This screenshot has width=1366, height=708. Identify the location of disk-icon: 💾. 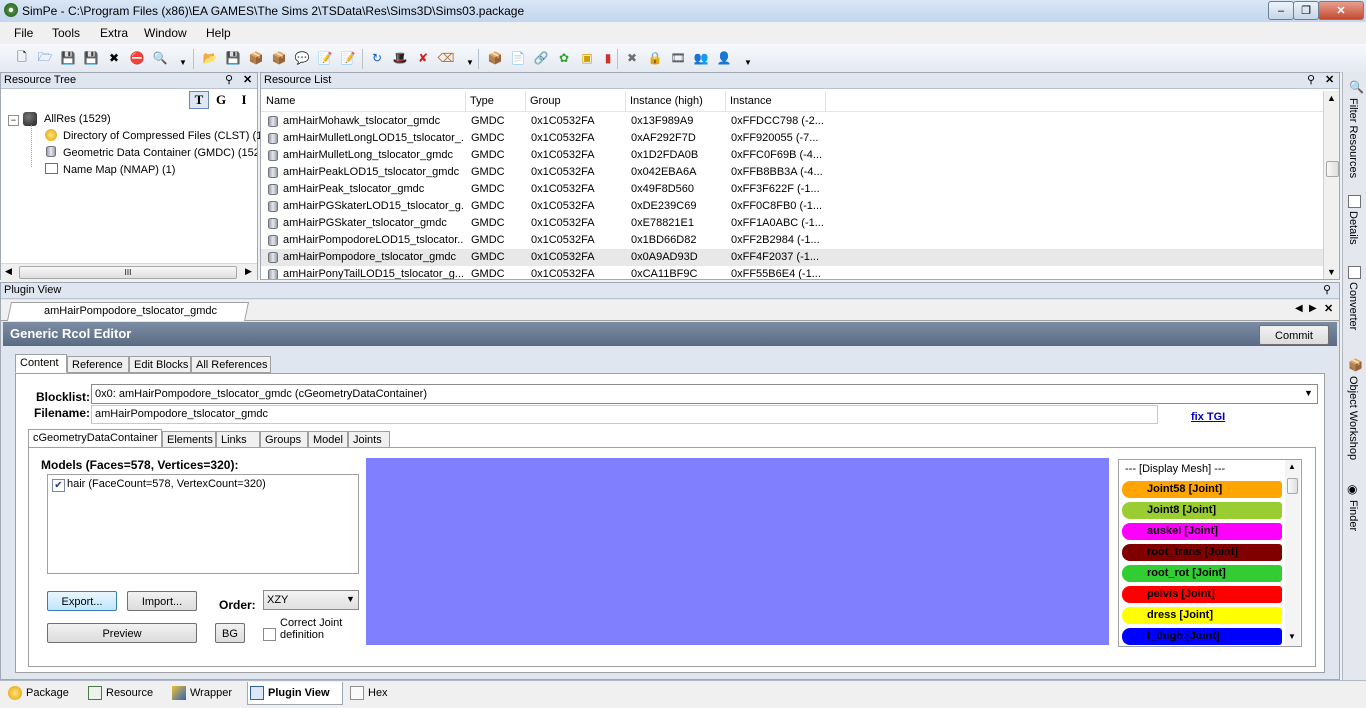
(233, 58).